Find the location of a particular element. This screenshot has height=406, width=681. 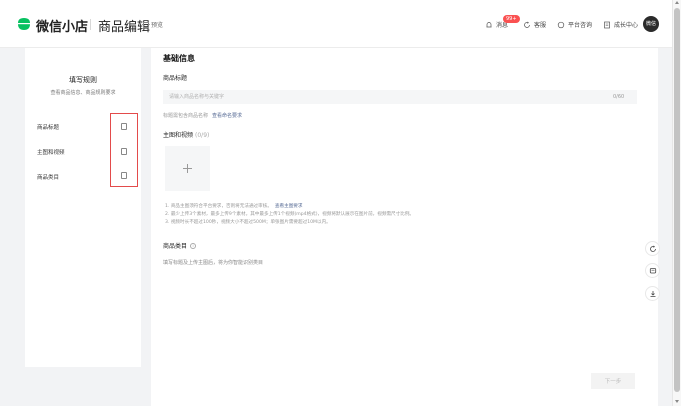

image-upload-button is located at coordinates (187, 168).